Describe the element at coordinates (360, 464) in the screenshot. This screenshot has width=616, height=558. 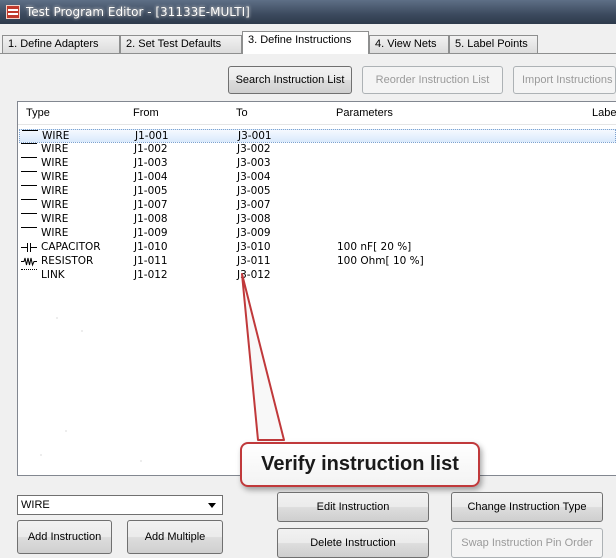
I see `callout-verify-instruction-list: Verify instruction list` at that location.